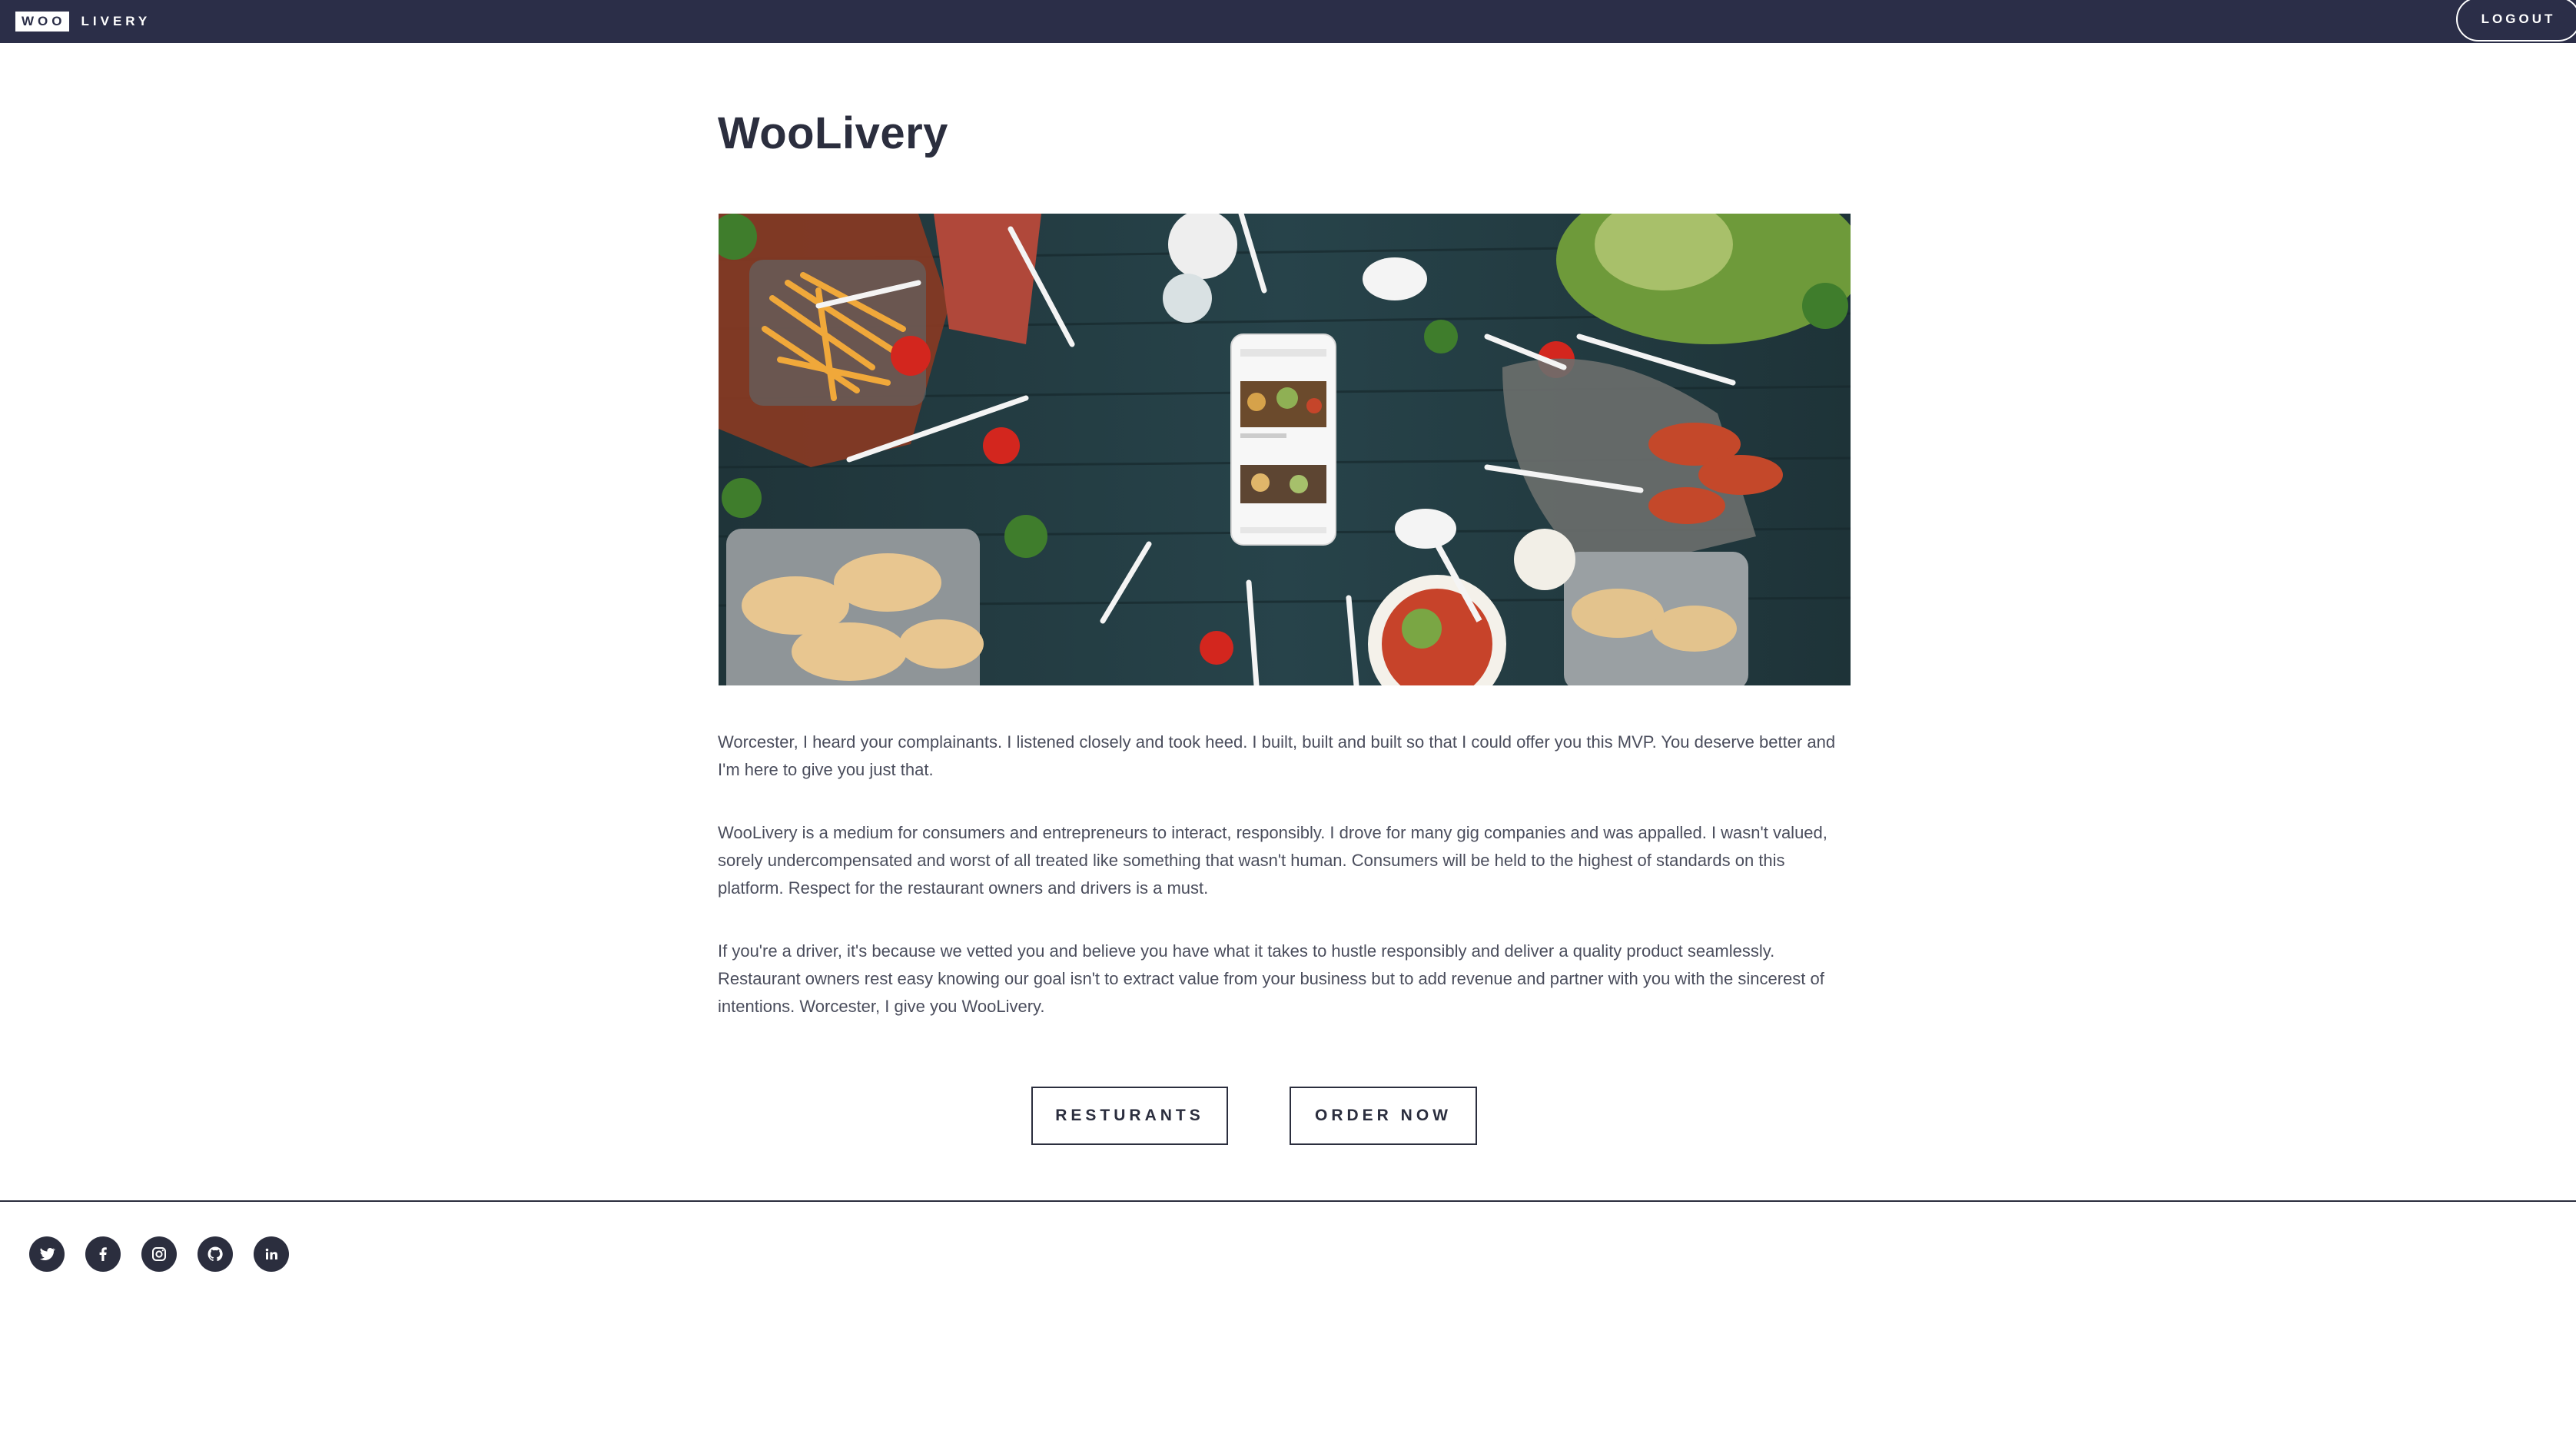 The height and width of the screenshot is (1437, 2576). I want to click on top-nav: WOO LIVERY LOGOUT, so click(1288, 22).